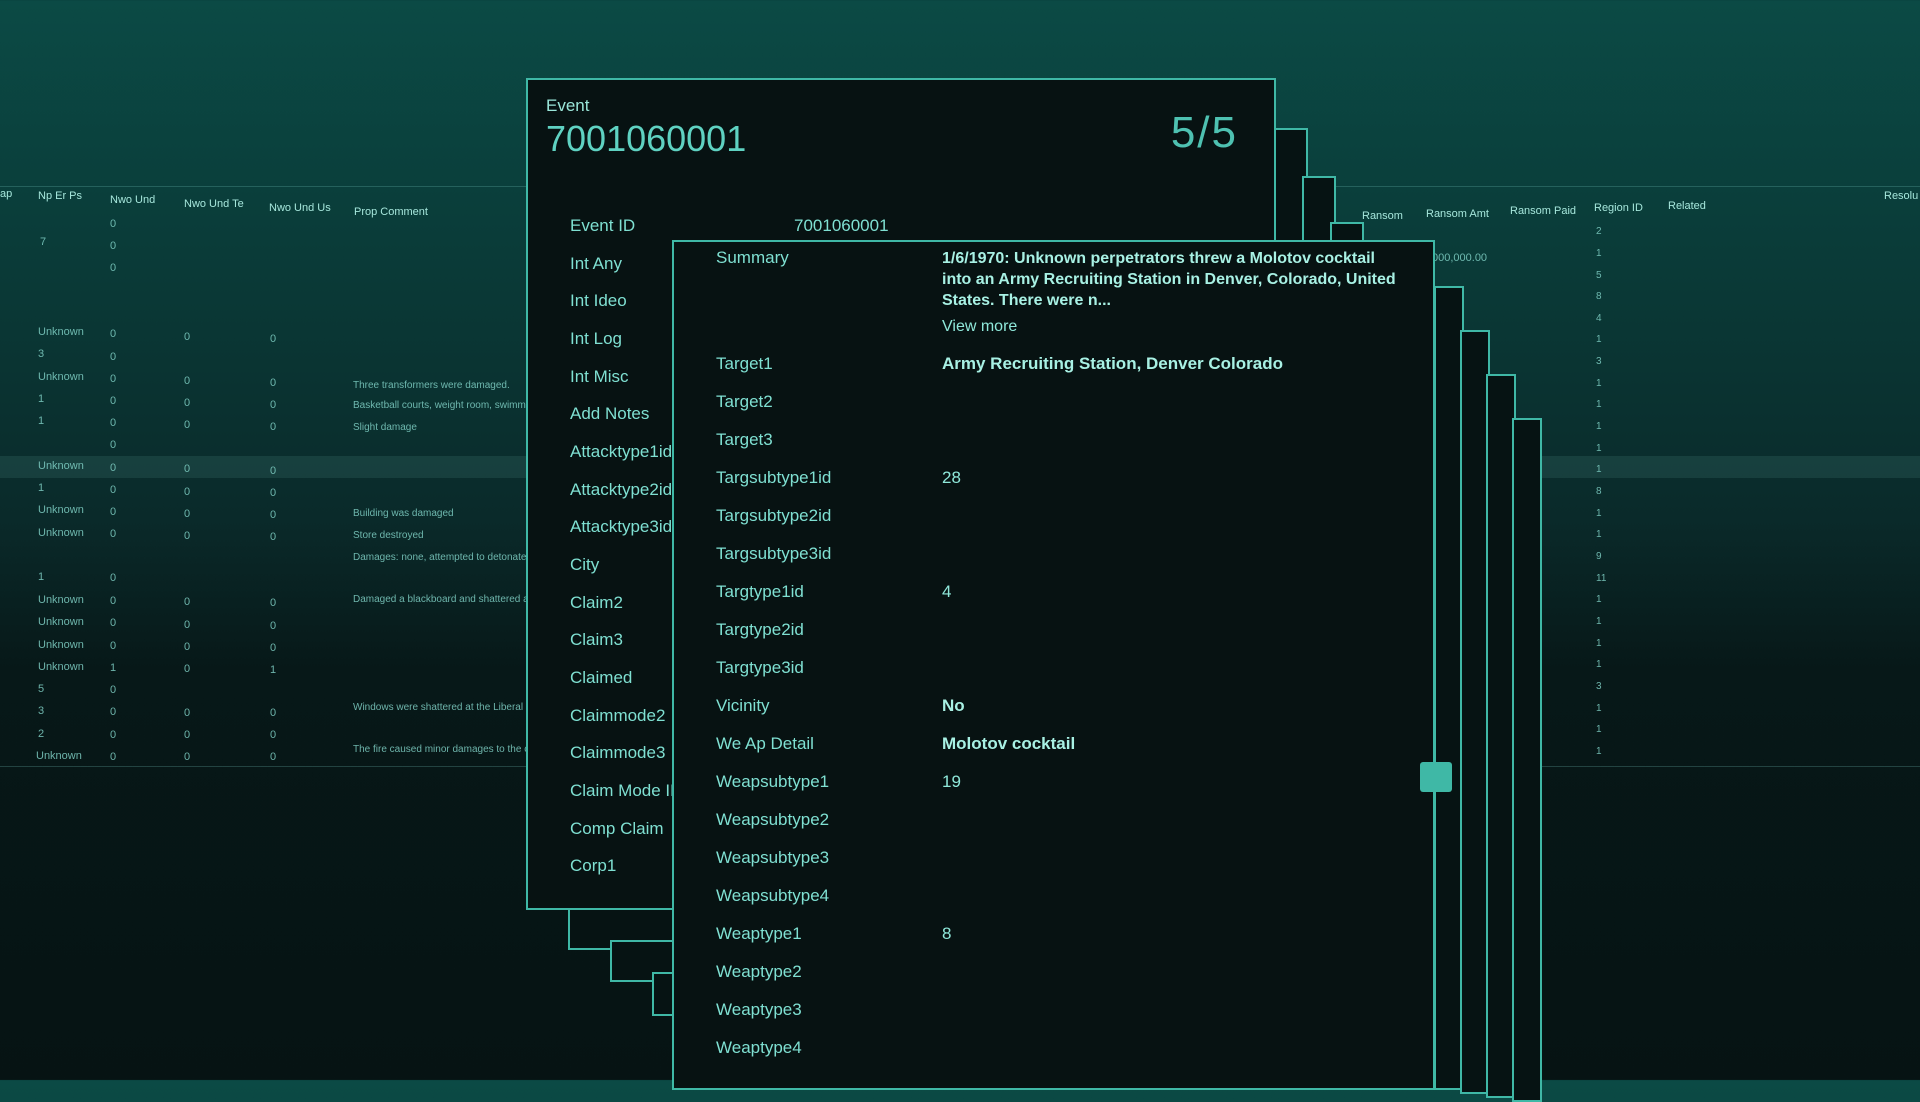 The width and height of the screenshot is (1920, 1102). I want to click on cell-region: 2, so click(1599, 231).